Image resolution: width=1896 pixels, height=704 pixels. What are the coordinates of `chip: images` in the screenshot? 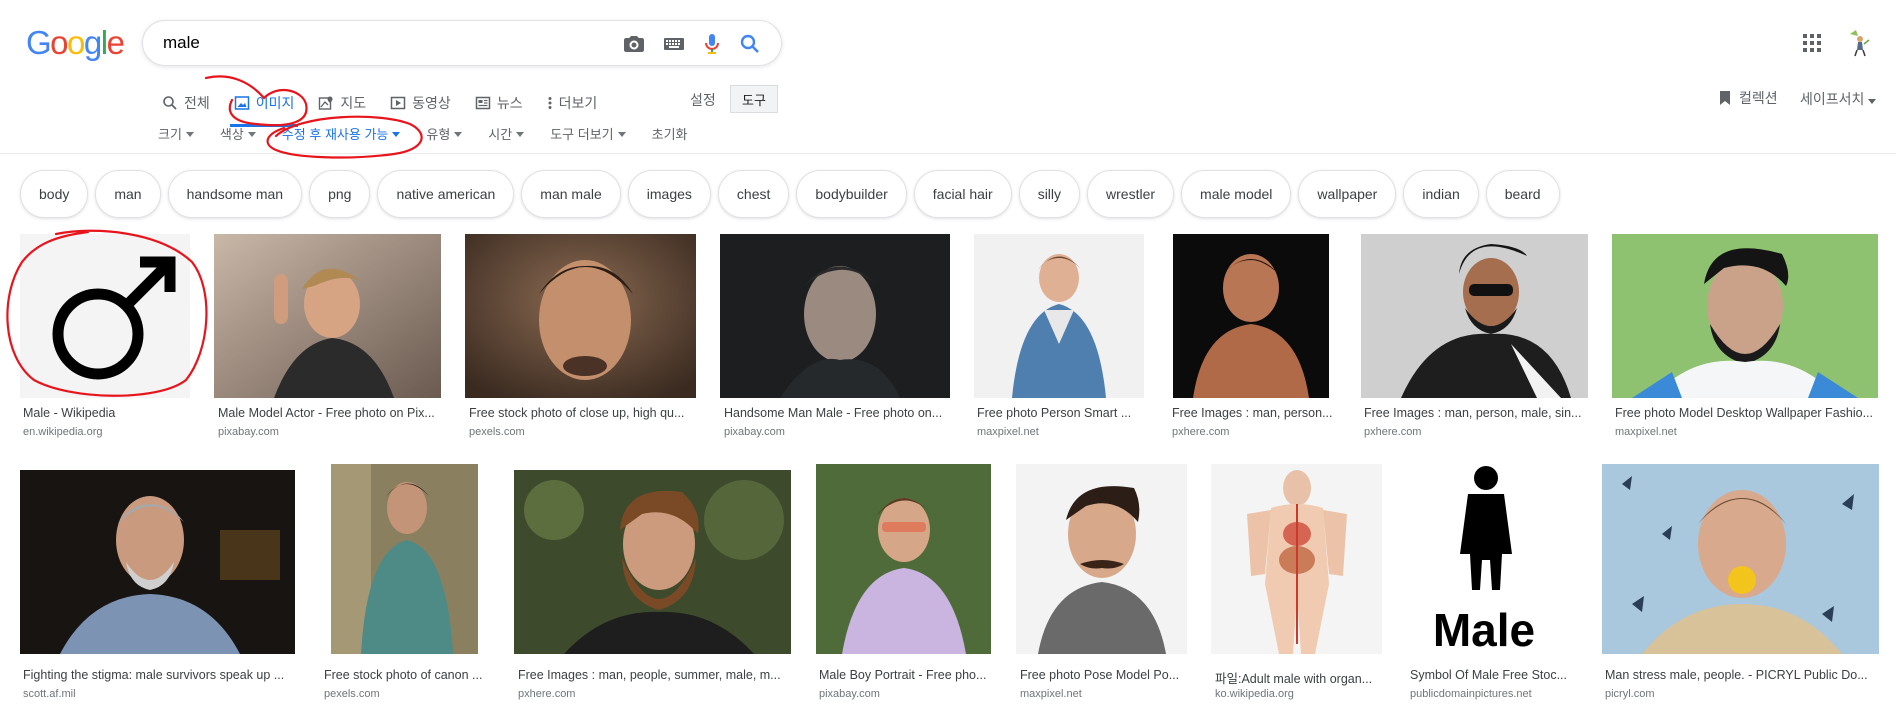 It's located at (669, 194).